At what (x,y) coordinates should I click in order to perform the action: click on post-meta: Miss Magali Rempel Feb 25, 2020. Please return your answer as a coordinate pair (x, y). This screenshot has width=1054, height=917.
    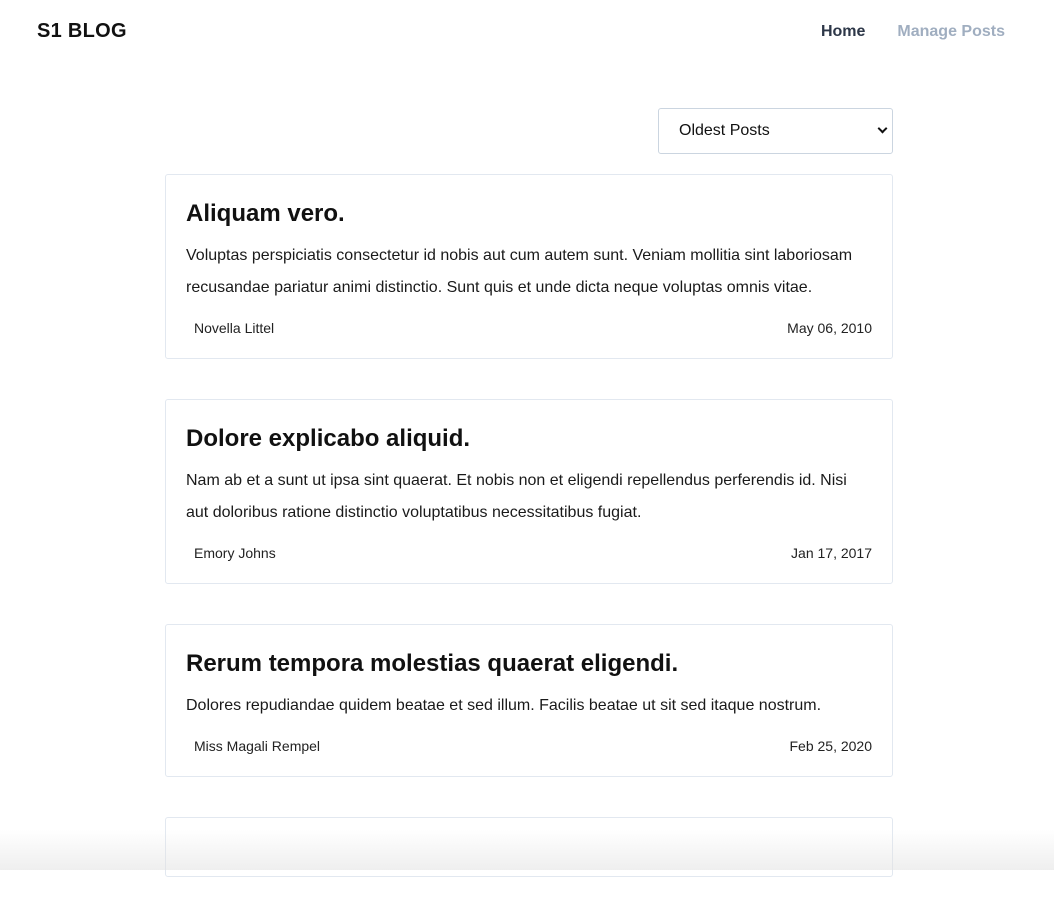
    Looking at the image, I should click on (529, 746).